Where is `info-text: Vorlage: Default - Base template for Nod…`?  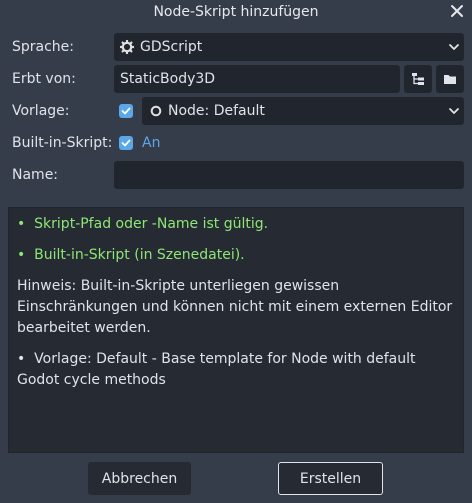
info-text: Vorlage: Default - Base template for Nod… is located at coordinates (216, 369).